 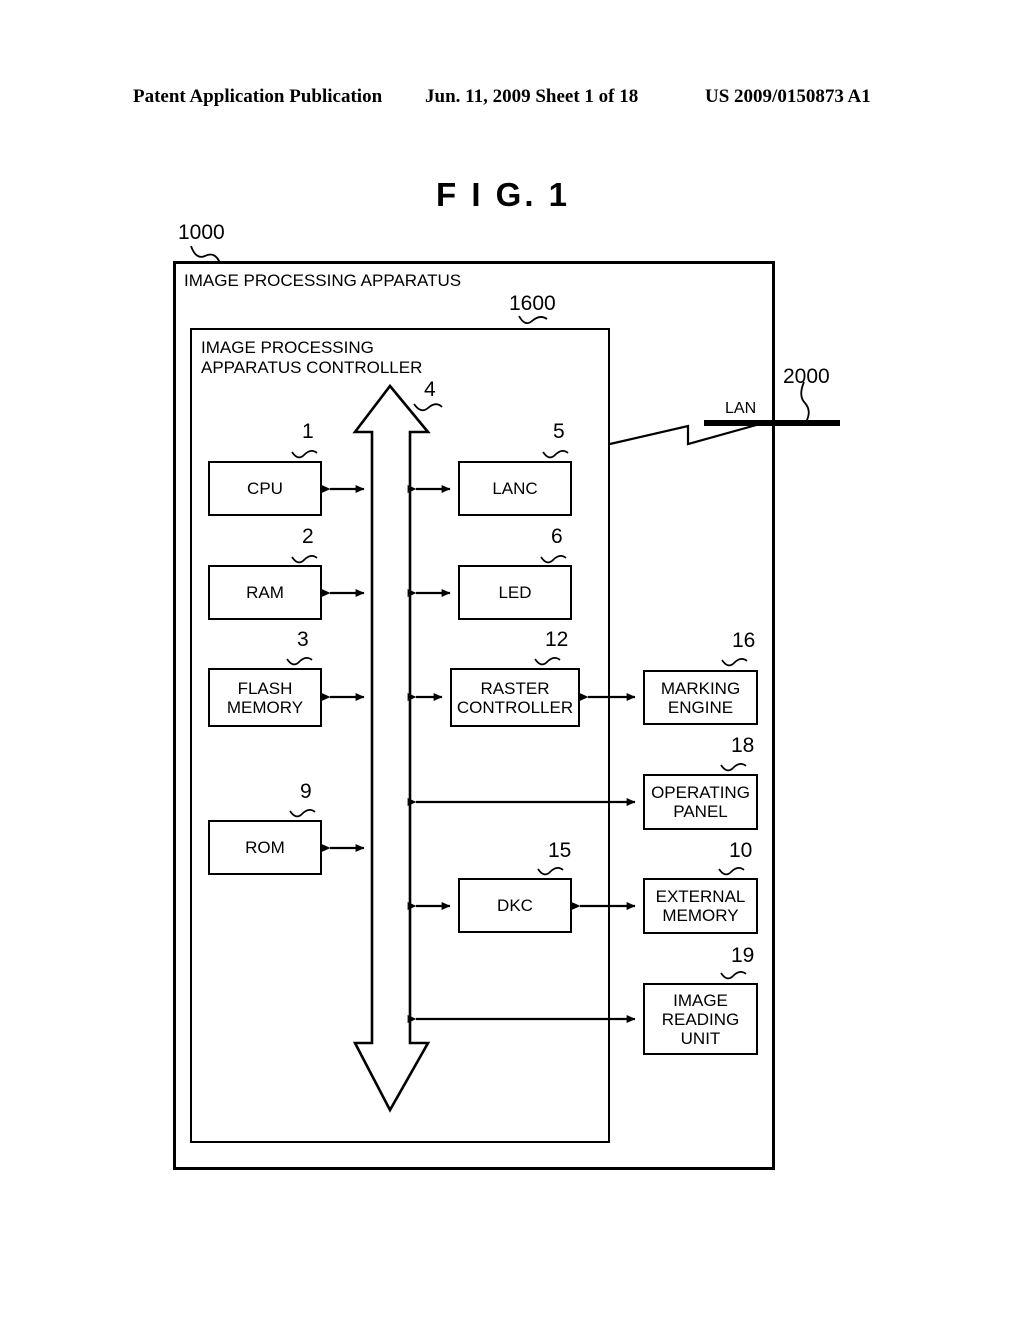 I want to click on reference-12-raster-controller: 12, so click(x=557, y=639).